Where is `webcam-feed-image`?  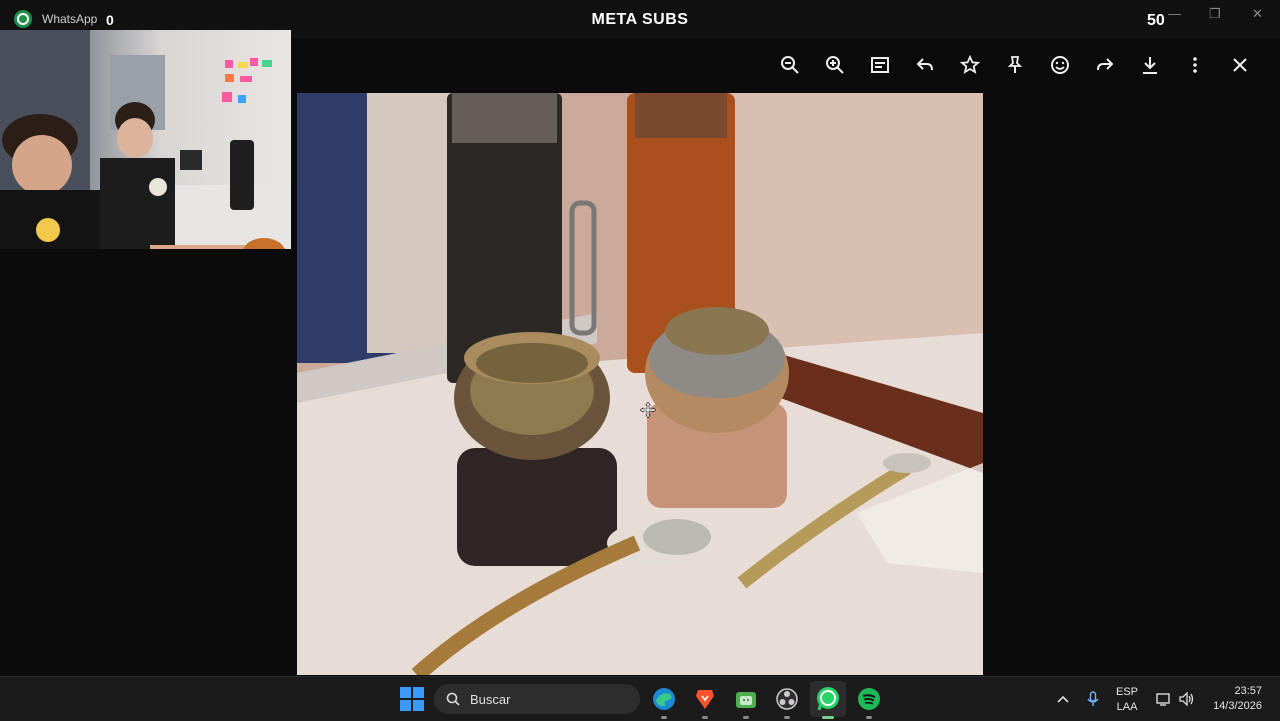
webcam-feed-image is located at coordinates (145, 139).